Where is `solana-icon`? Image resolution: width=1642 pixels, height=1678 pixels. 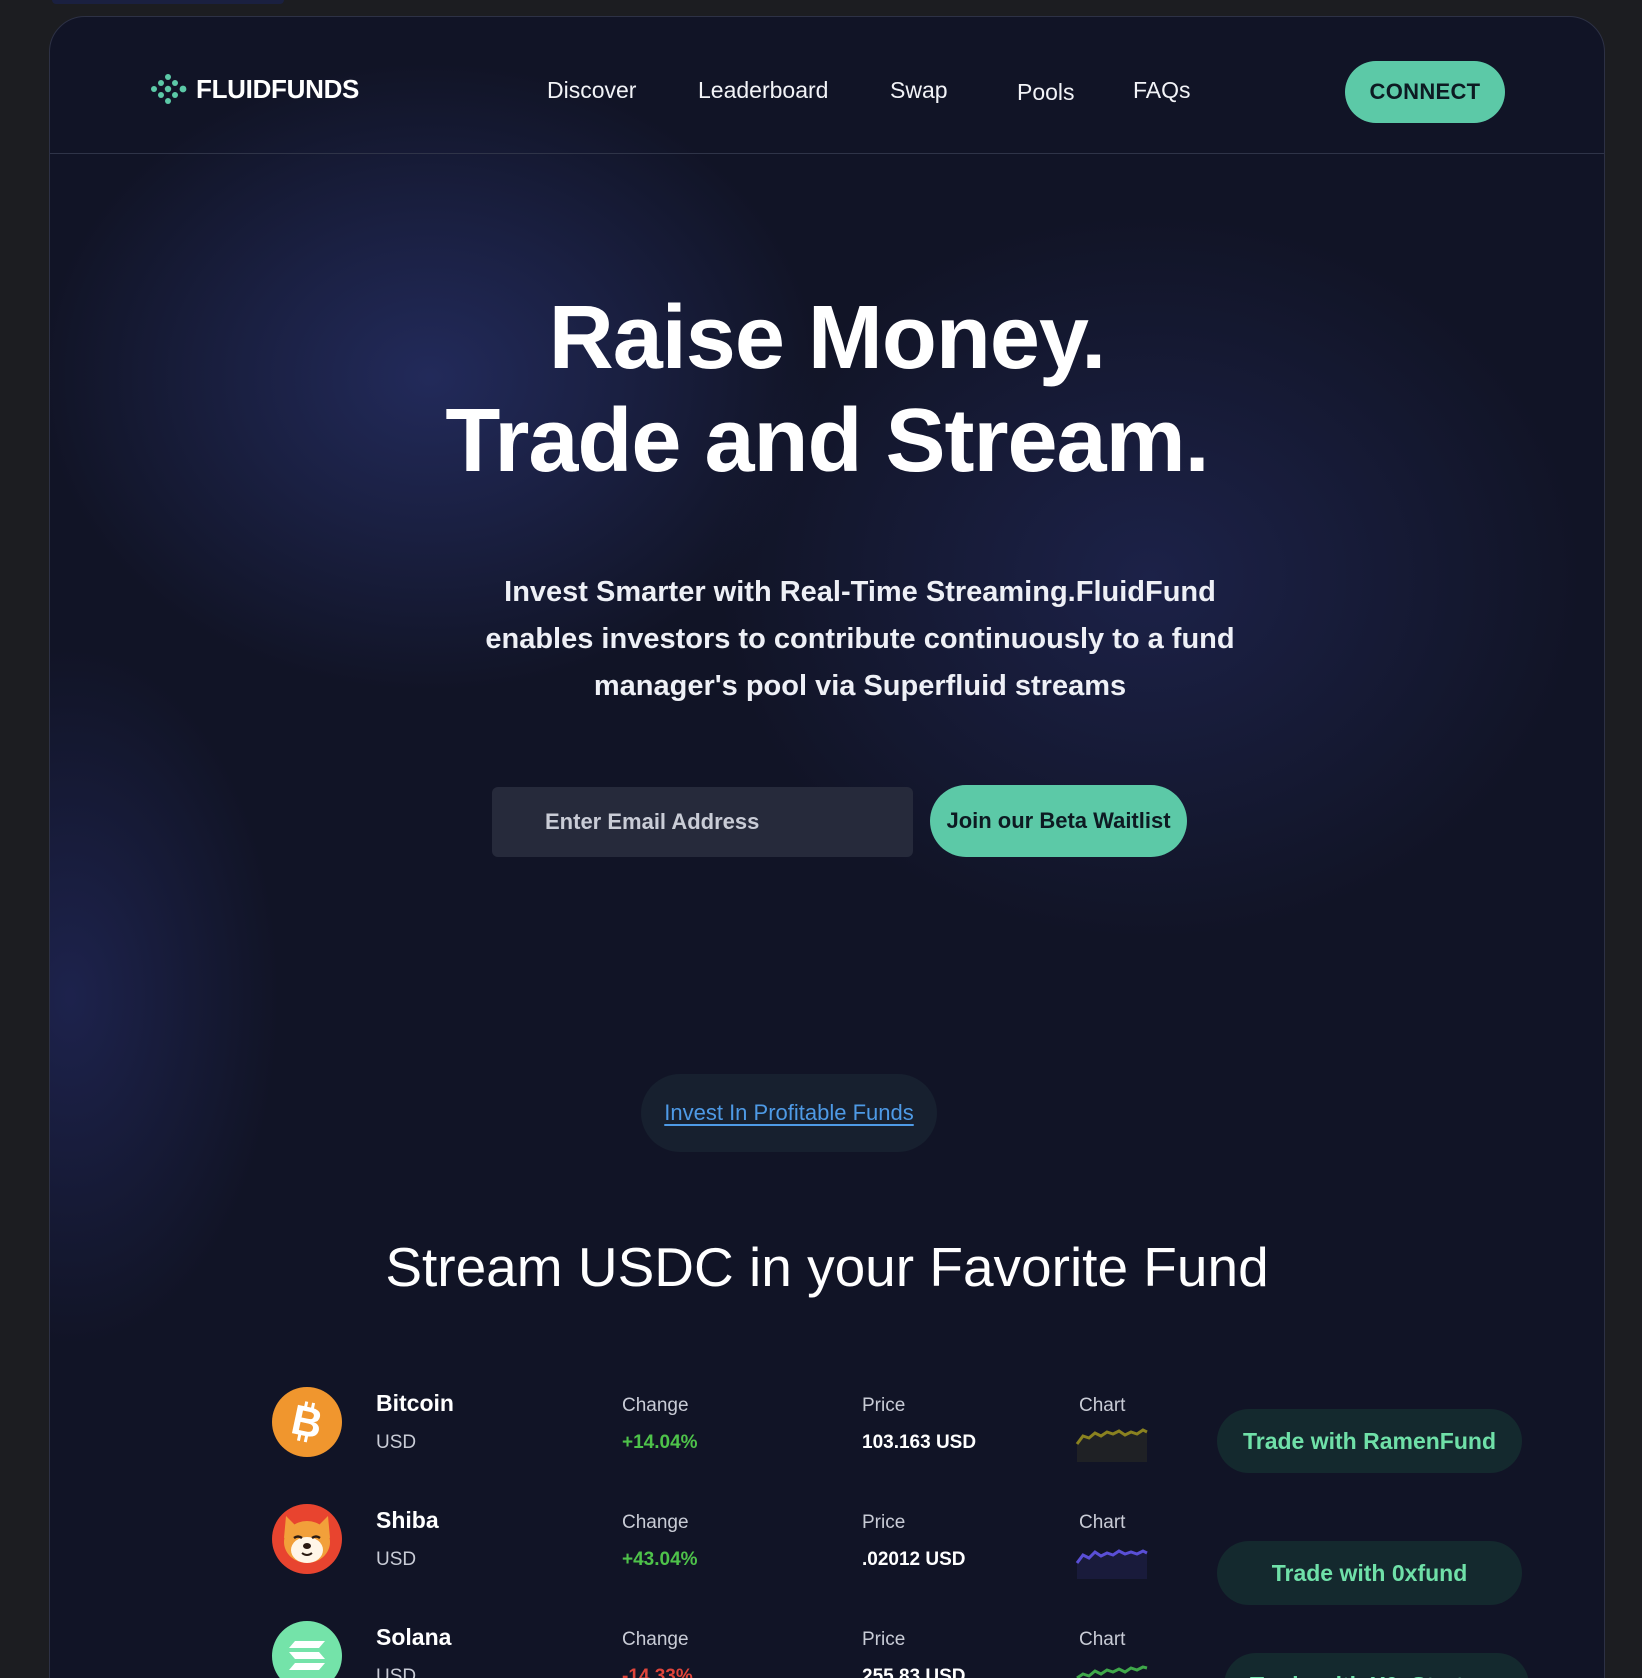
solana-icon is located at coordinates (307, 1649).